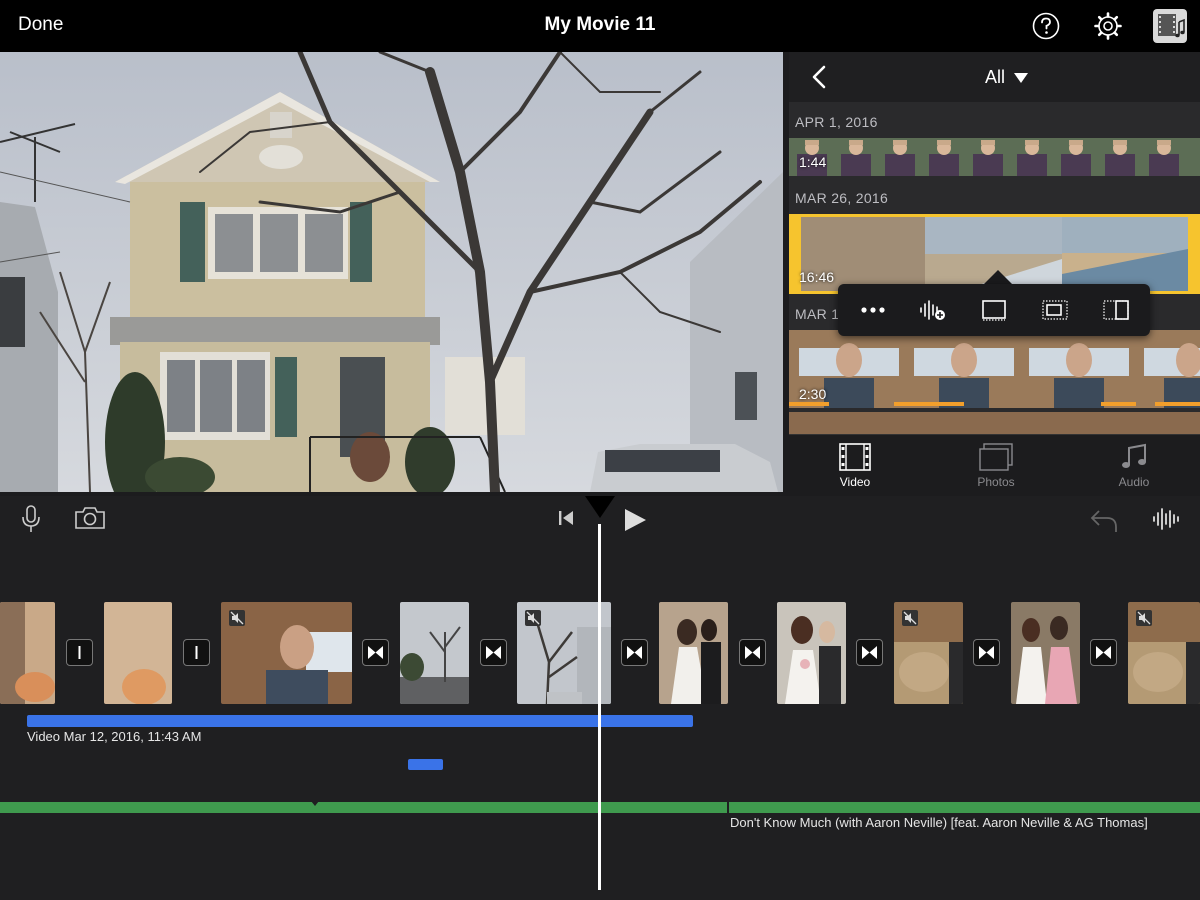  What do you see at coordinates (425, 764) in the screenshot?
I see `audio-snippet-bar` at bounding box center [425, 764].